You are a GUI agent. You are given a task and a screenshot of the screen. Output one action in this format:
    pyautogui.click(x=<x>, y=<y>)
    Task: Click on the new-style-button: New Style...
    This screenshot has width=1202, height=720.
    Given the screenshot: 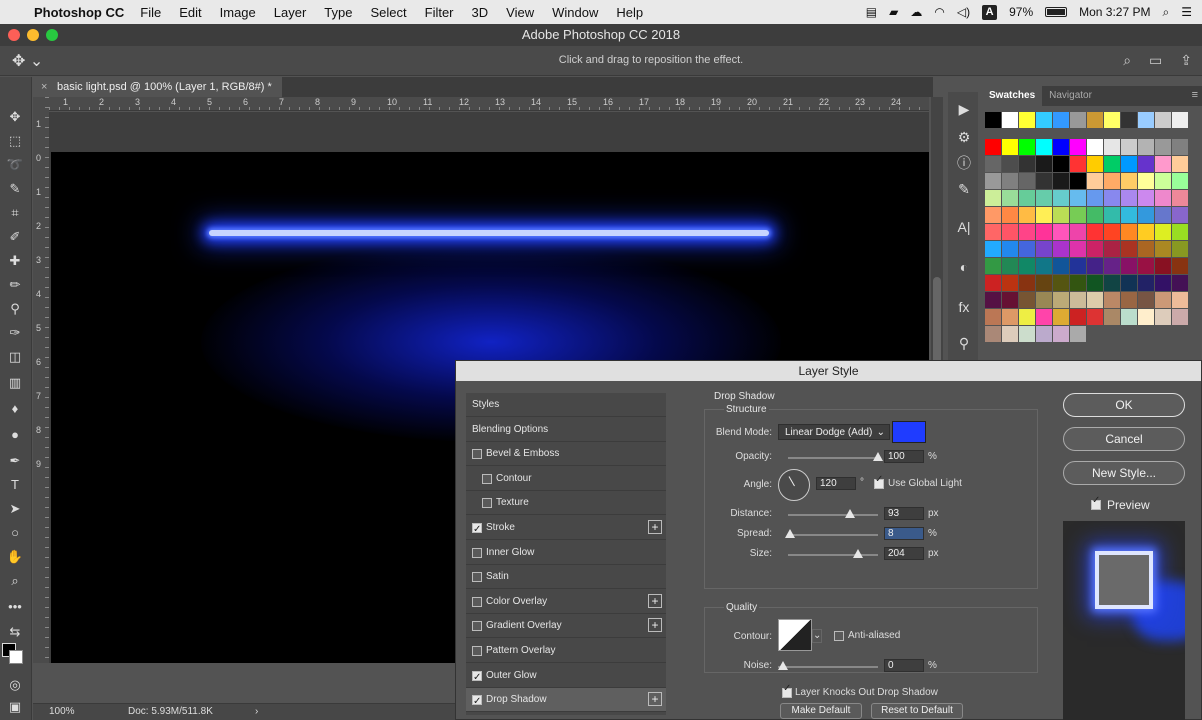 What is the action you would take?
    pyautogui.click(x=1124, y=473)
    